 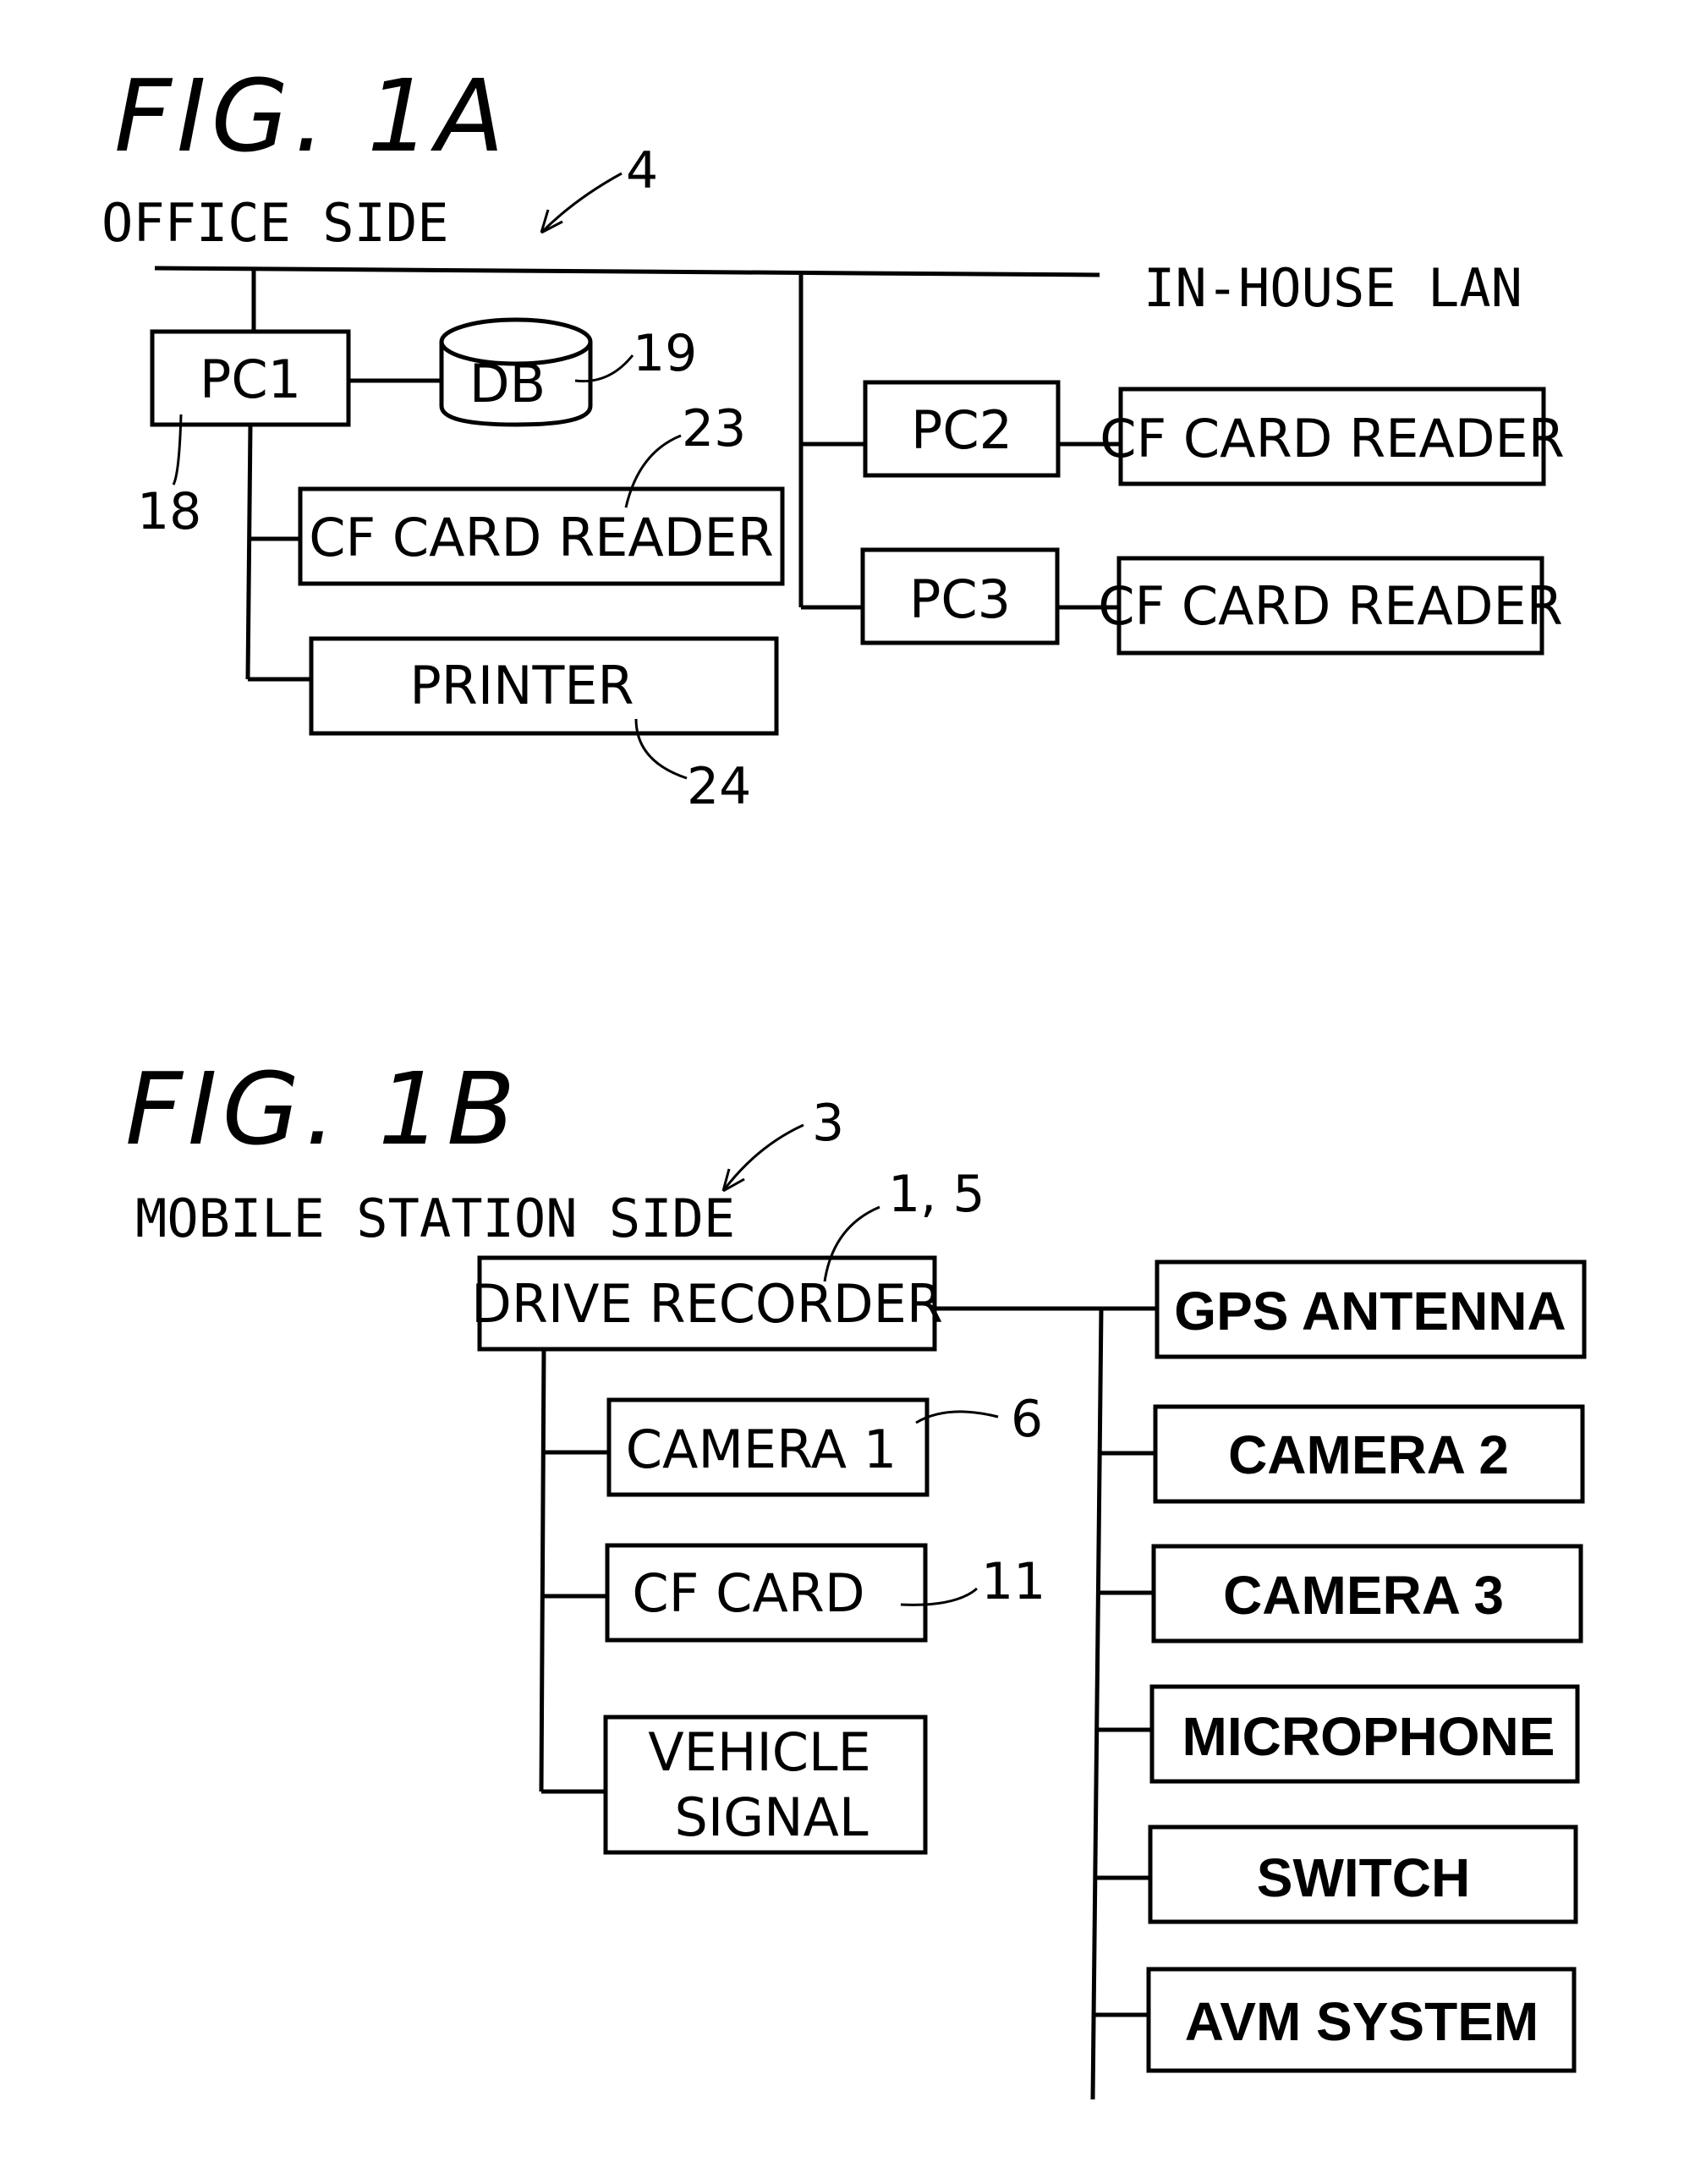 What do you see at coordinates (1362, 2021) in the screenshot?
I see `avm-system-label: AVM SYSTEM` at bounding box center [1362, 2021].